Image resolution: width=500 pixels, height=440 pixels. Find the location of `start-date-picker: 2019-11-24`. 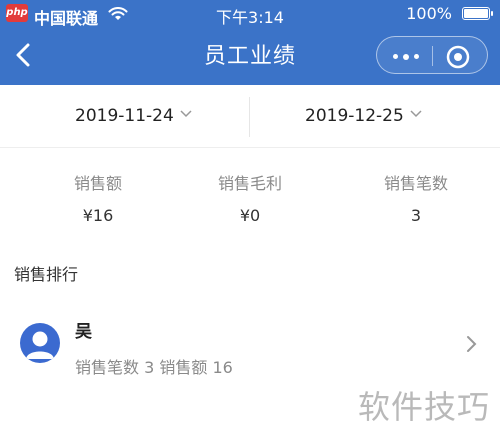

start-date-picker: 2019-11-24 is located at coordinates (133, 116).